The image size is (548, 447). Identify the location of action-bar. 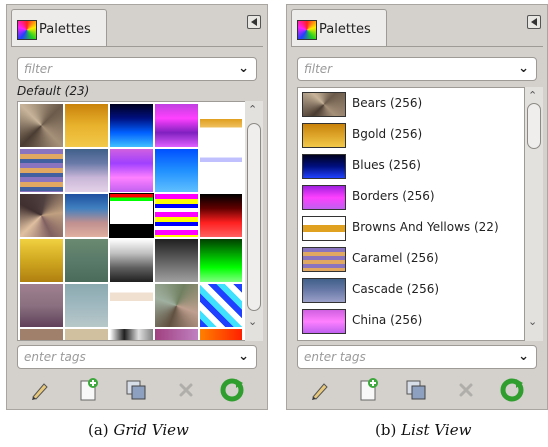
(417, 391).